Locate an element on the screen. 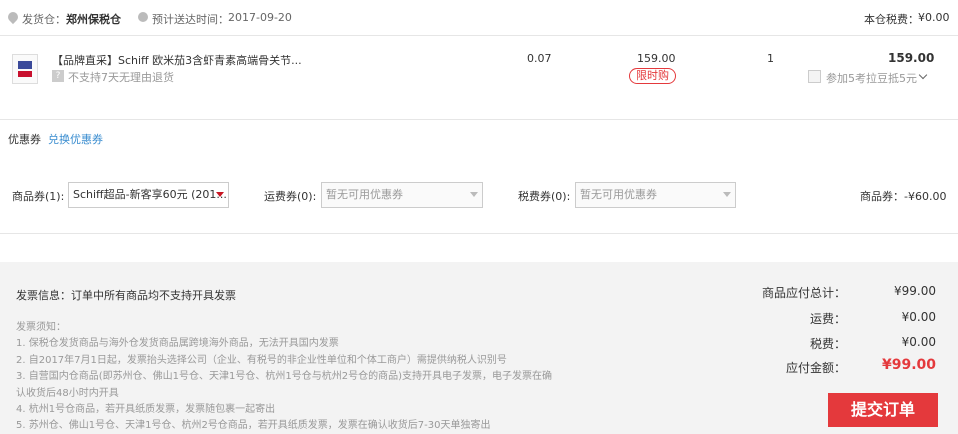 This screenshot has height=434, width=958. goods-total-value: ¥99.00 is located at coordinates (915, 291).